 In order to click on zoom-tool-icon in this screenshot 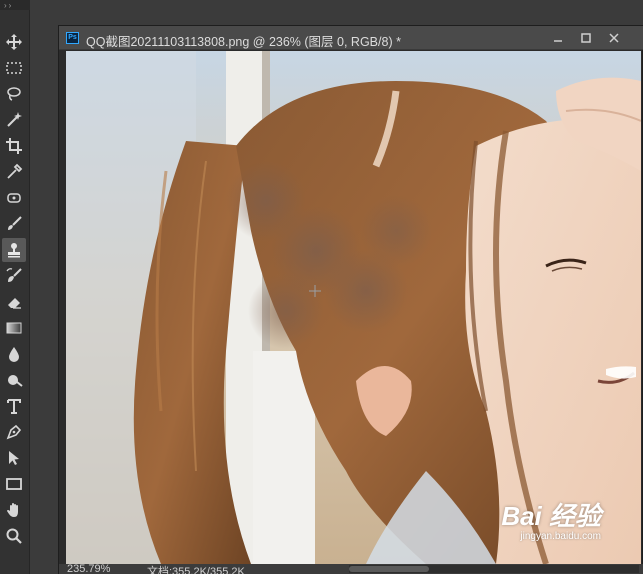, I will do `click(14, 536)`.